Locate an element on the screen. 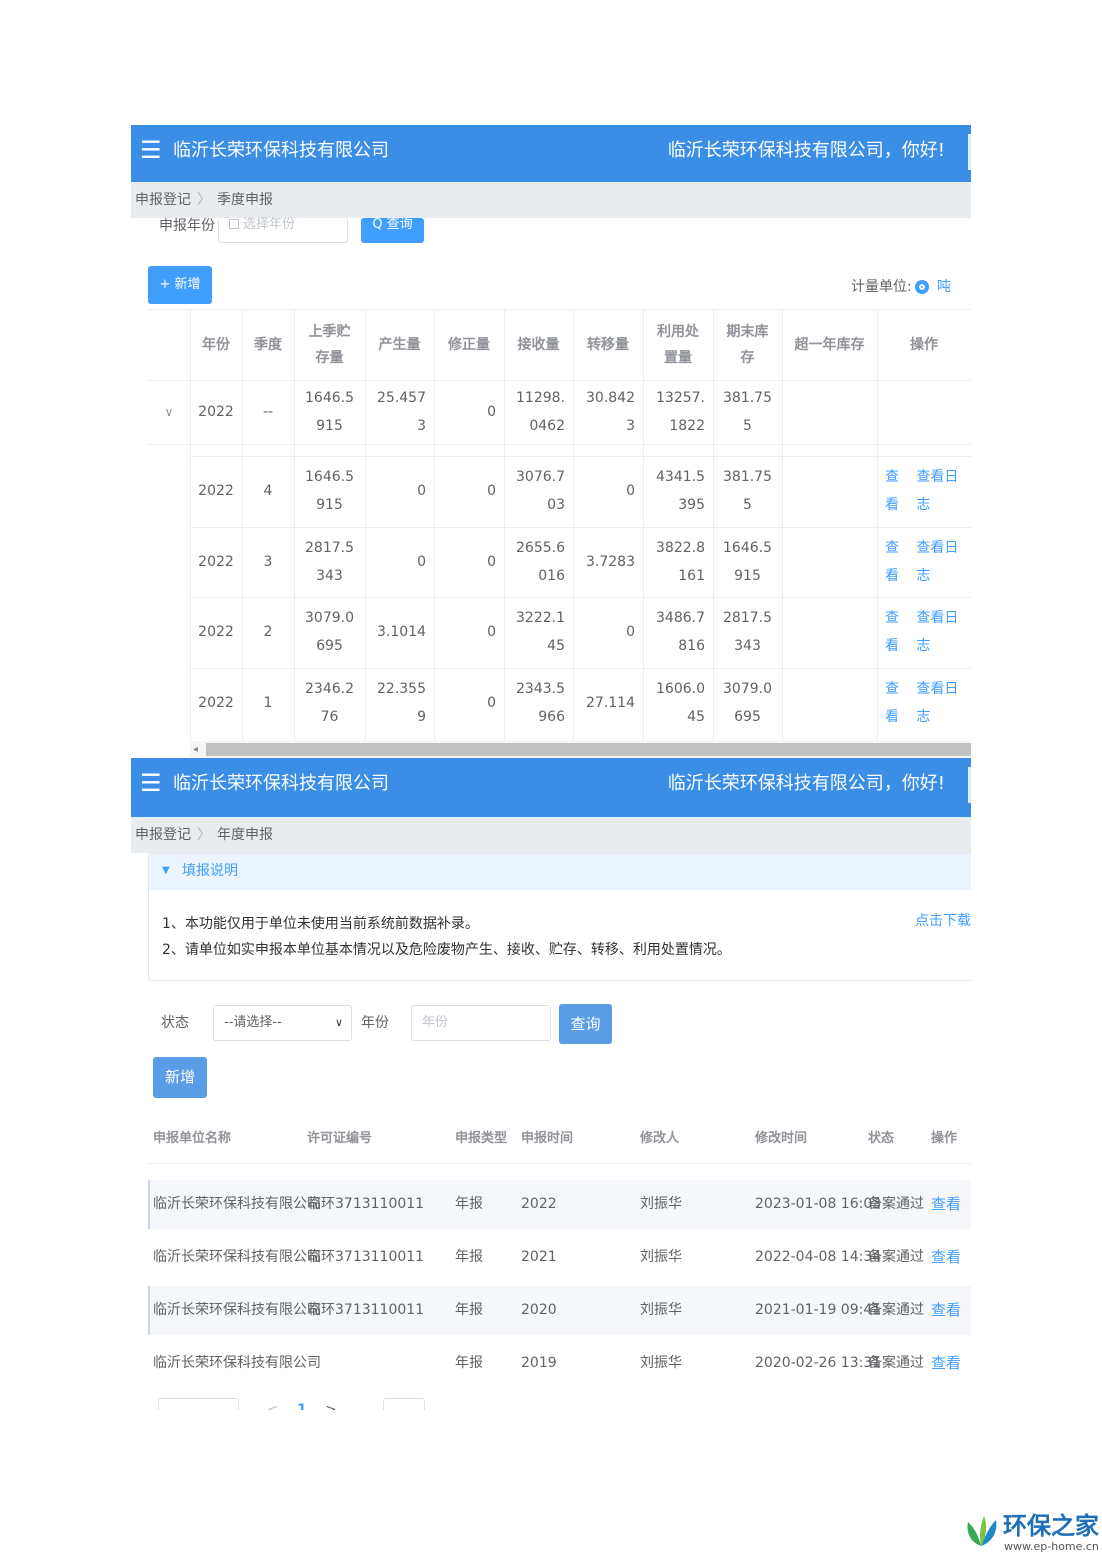 The width and height of the screenshot is (1102, 1559). row-actions: 查看 查看日志 is located at coordinates (924, 491).